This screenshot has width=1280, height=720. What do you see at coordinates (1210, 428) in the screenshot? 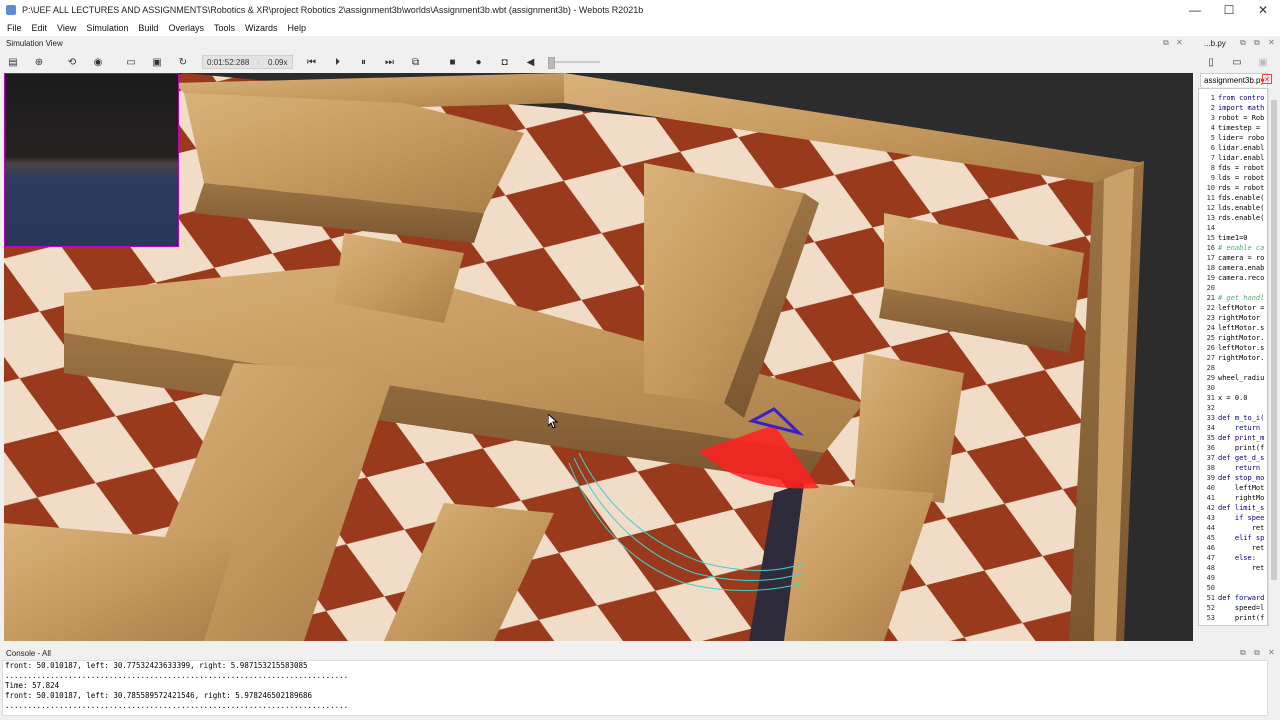
I see `line-number: 34` at bounding box center [1210, 428].